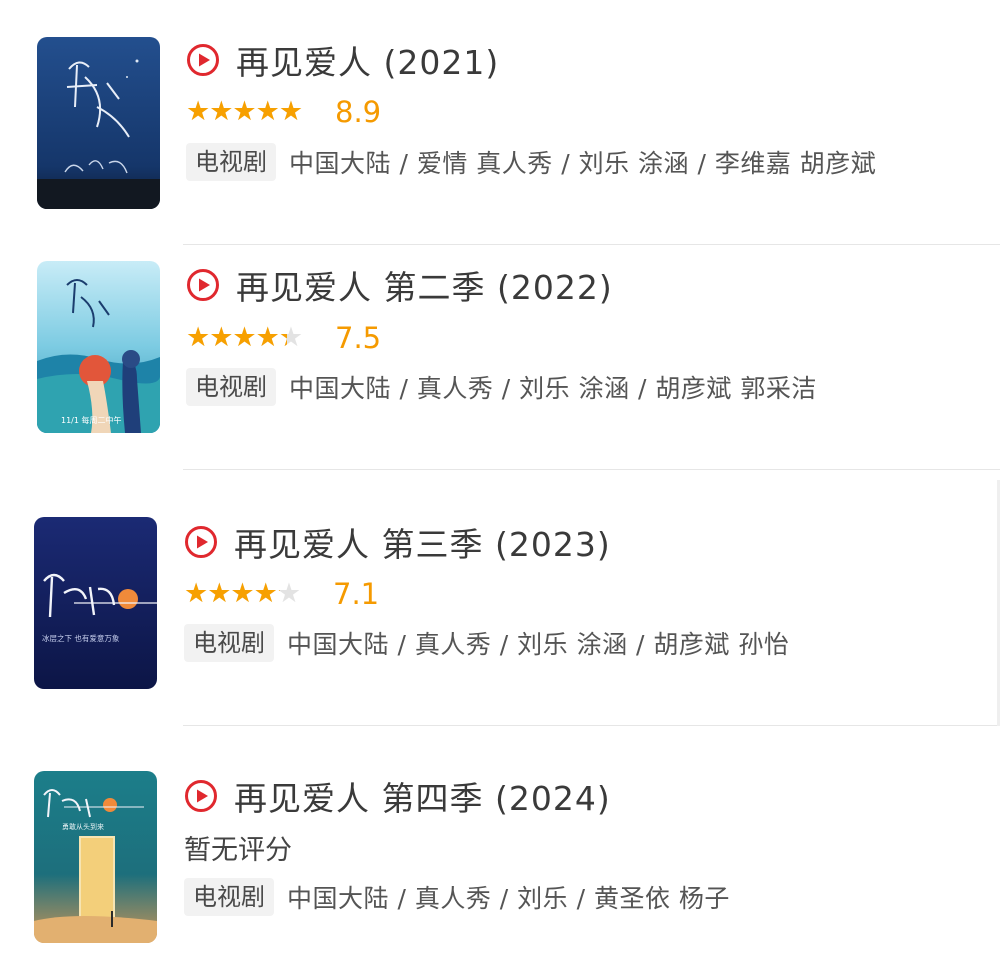 This screenshot has width=1000, height=973. Describe the element at coordinates (508, 898) in the screenshot. I see `show-meta: 中国大陆 / 真人秀 / 刘乐 / 黄圣依 杨子` at that location.